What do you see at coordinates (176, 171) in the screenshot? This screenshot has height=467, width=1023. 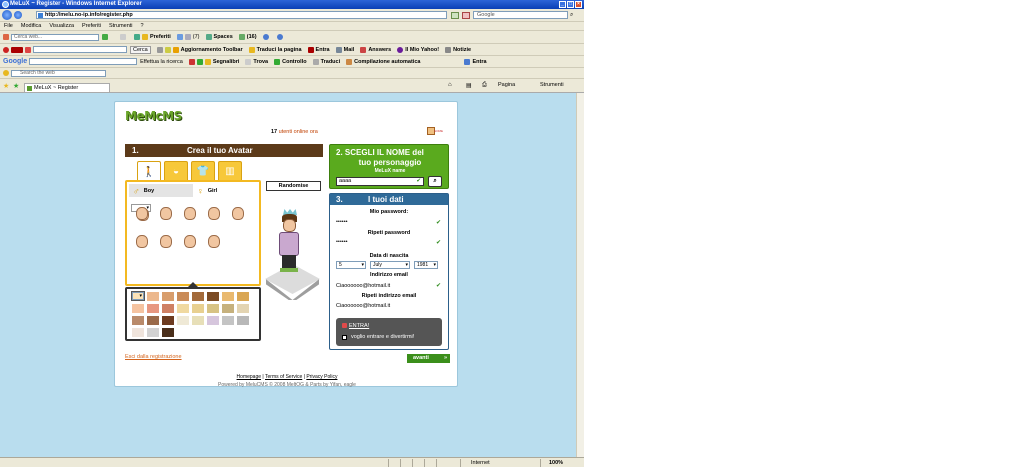 I see `tab-hair-icon: ◒` at bounding box center [176, 171].